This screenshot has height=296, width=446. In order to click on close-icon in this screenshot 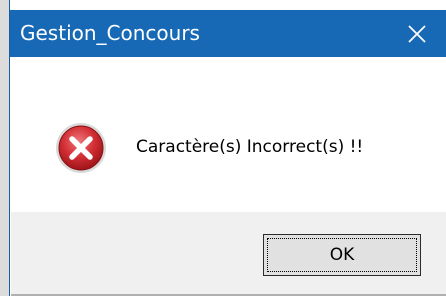, I will do `click(417, 33)`.